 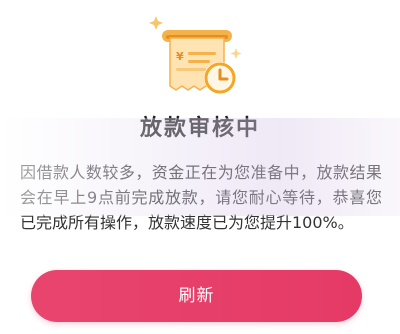 I want to click on page-title: 放款审核中, so click(x=199, y=128).